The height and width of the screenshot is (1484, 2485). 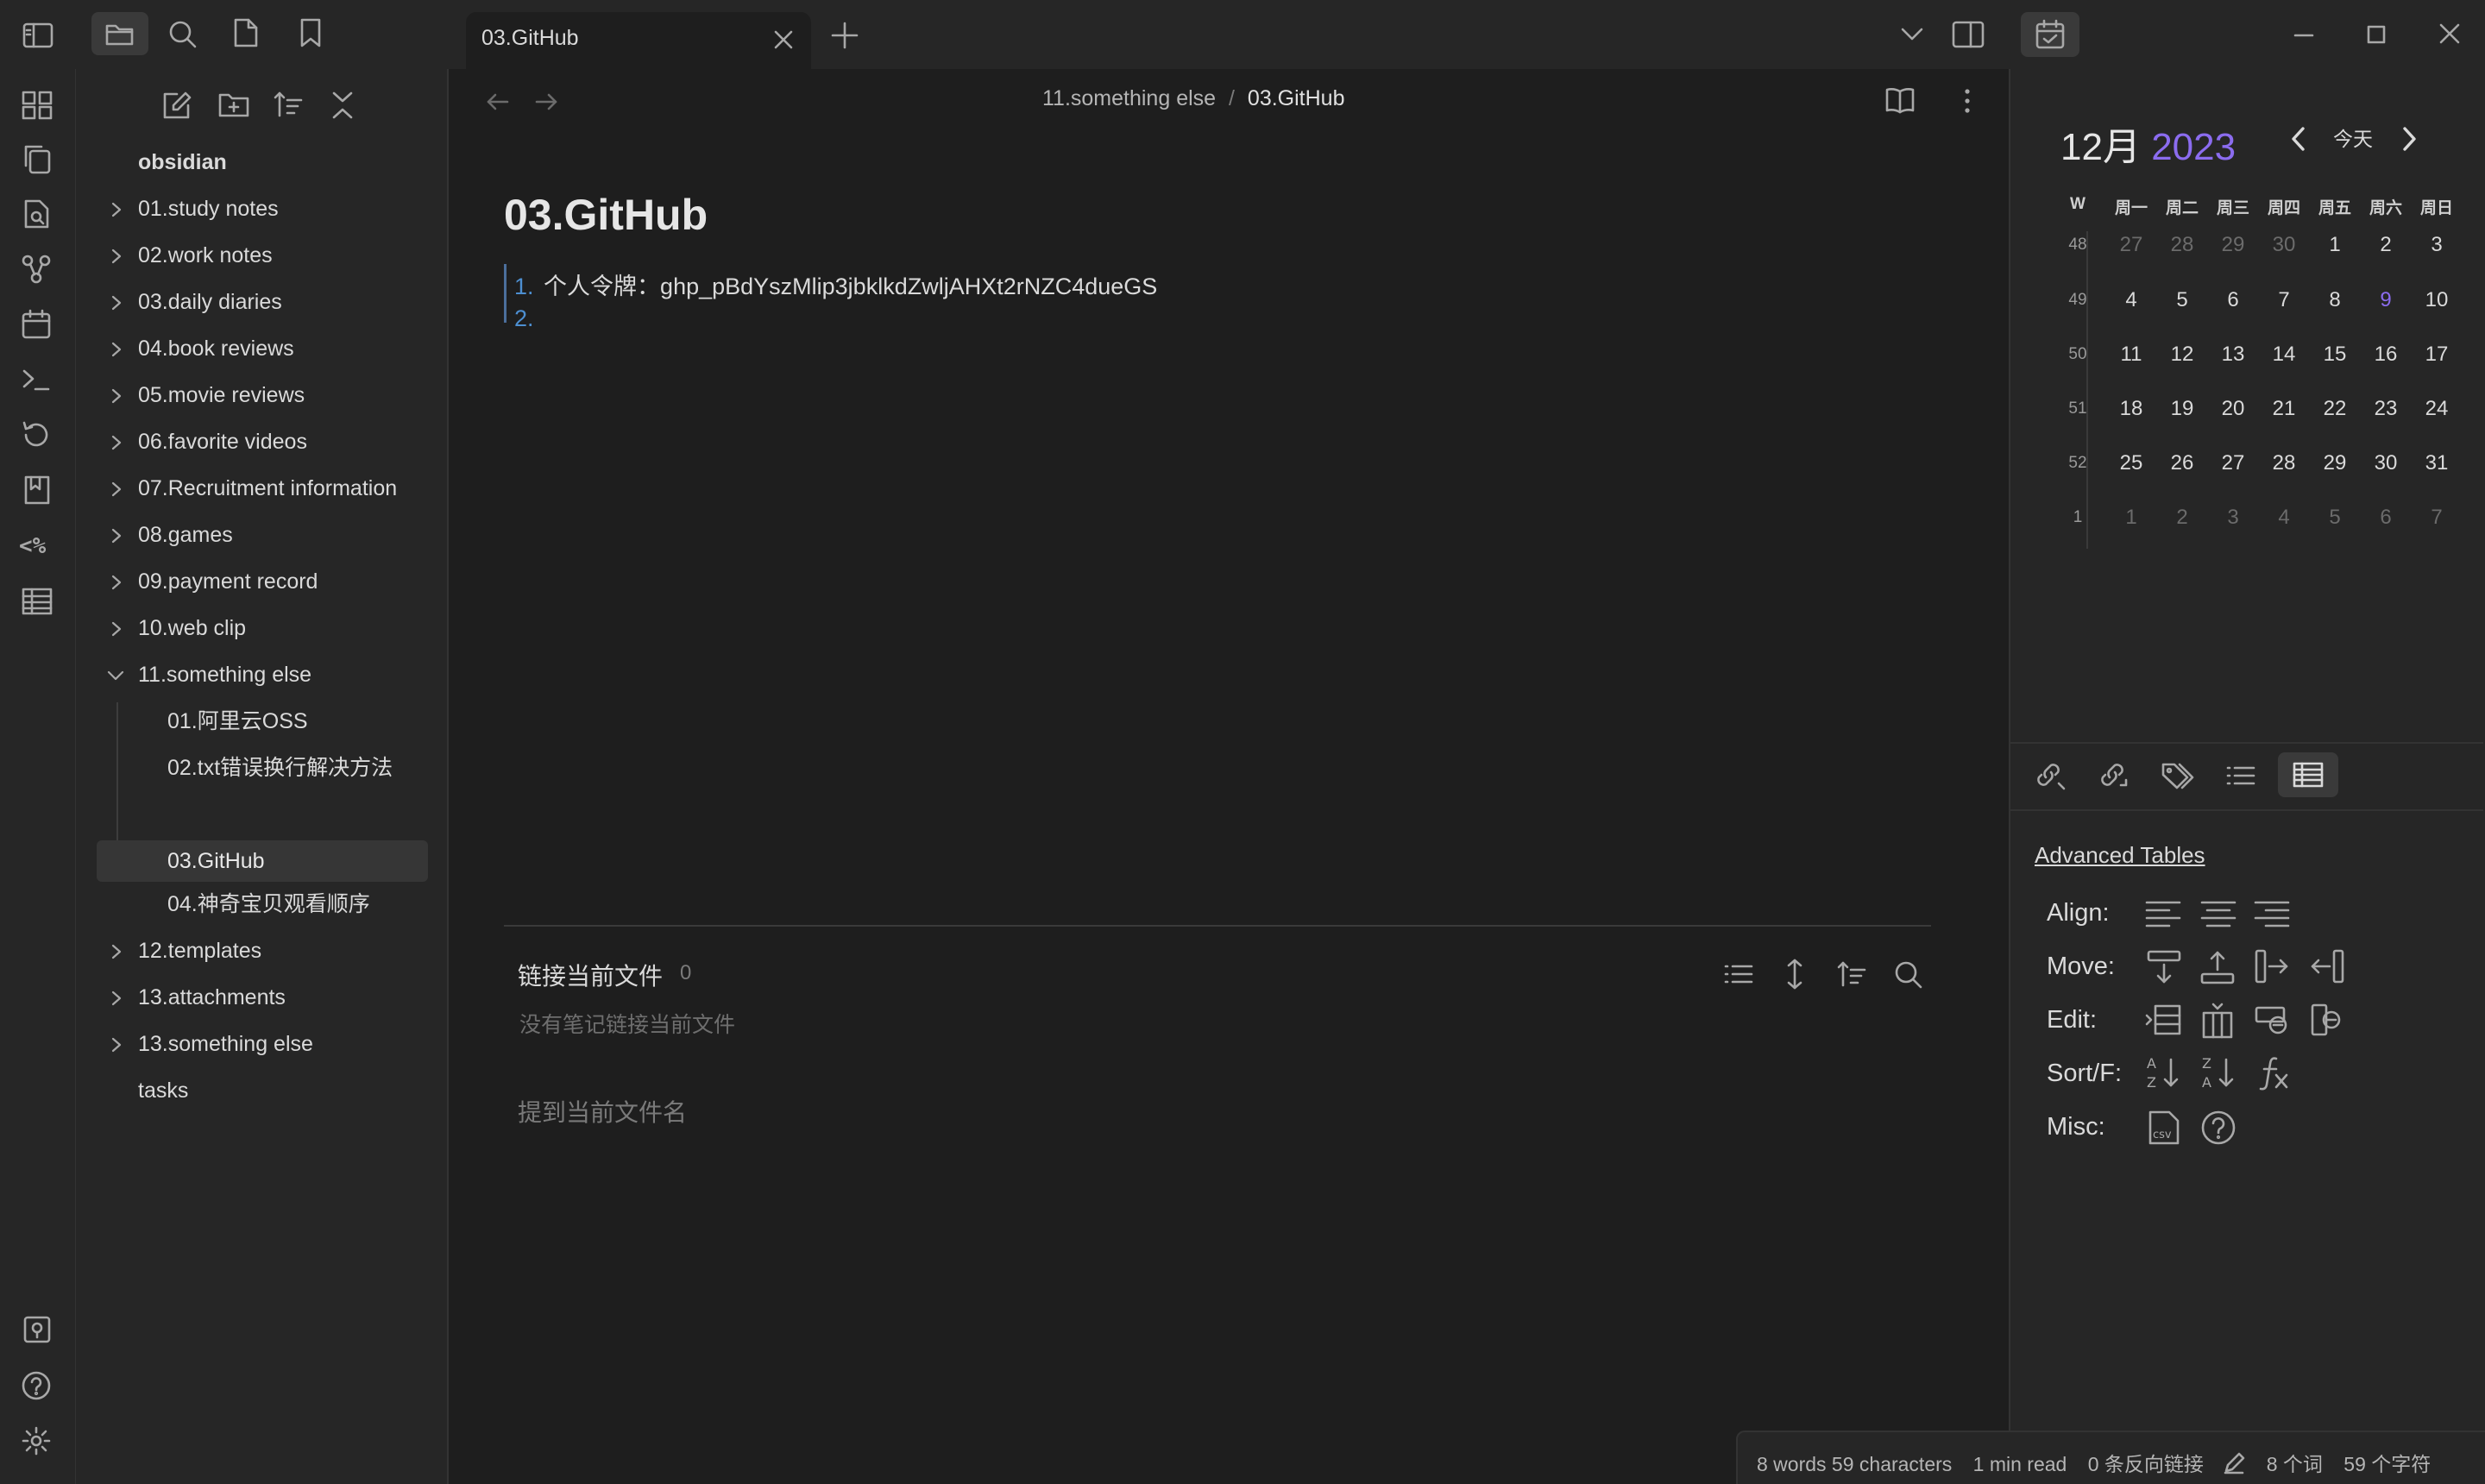 I want to click on delete-column-icon, so click(x=2327, y=1020).